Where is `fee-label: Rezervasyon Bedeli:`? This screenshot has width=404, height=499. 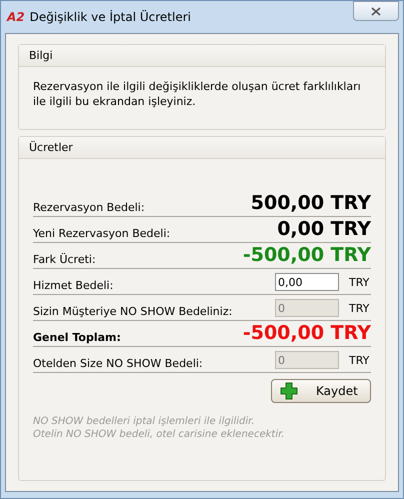 fee-label: Rezervasyon Bedeli: is located at coordinates (89, 207).